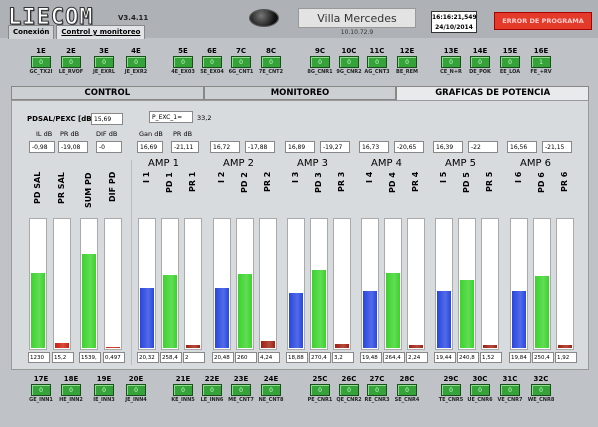  Describe the element at coordinates (223, 357) in the screenshot. I see `bar-value: 20,48` at that location.